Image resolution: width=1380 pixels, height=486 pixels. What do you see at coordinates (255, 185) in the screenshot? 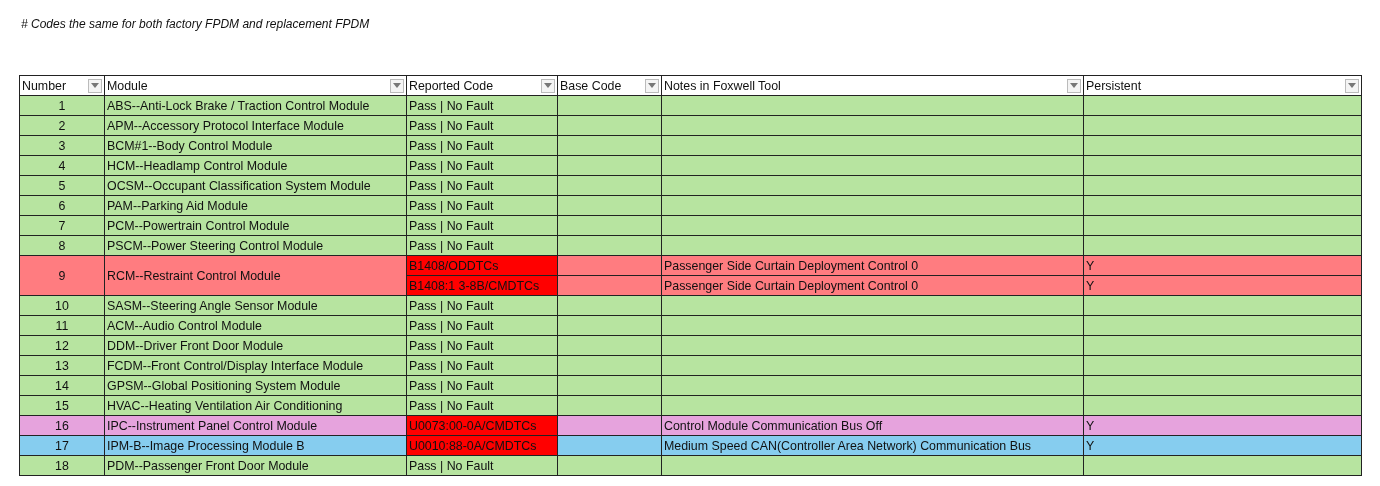
I see `table-cell: OCSM--Occupant Classification System Module` at bounding box center [255, 185].